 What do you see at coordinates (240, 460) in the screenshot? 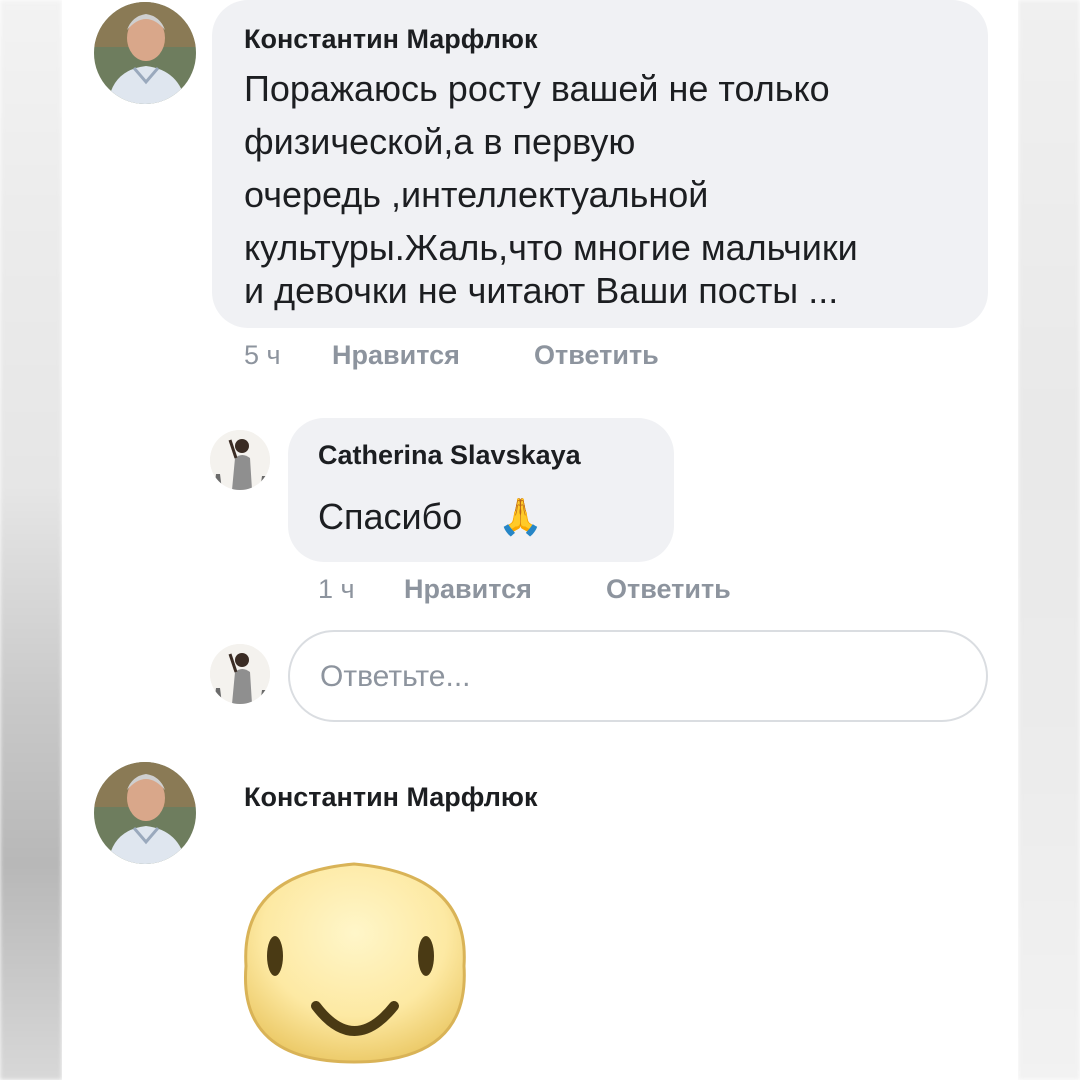
I see `reply-author-avatar` at bounding box center [240, 460].